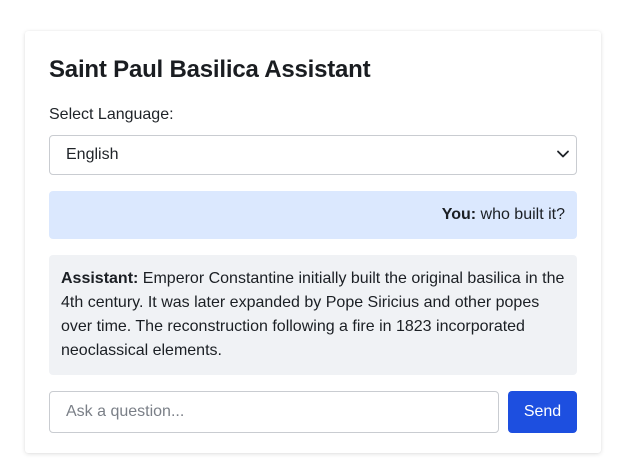  Describe the element at coordinates (92, 154) in the screenshot. I see `language-select-value: English` at that location.